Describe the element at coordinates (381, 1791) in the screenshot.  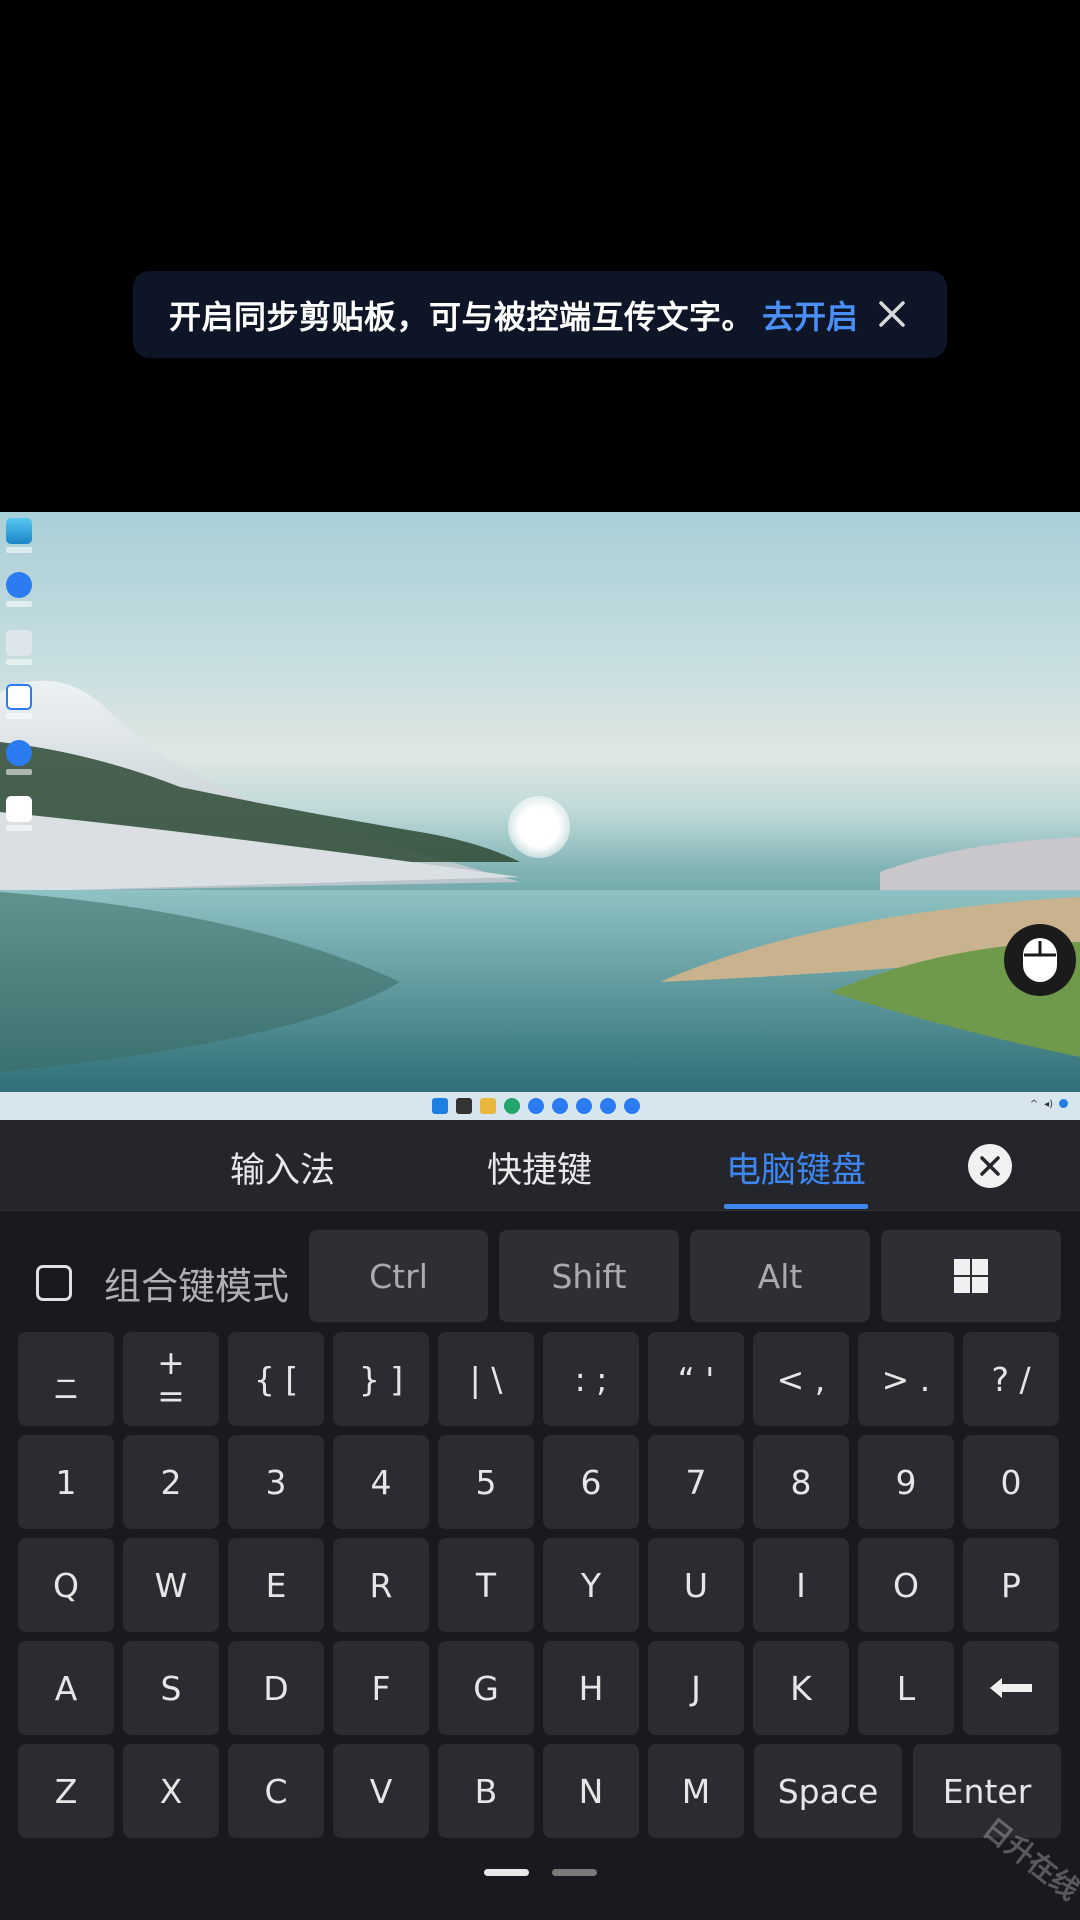
I see `key-letter: V` at that location.